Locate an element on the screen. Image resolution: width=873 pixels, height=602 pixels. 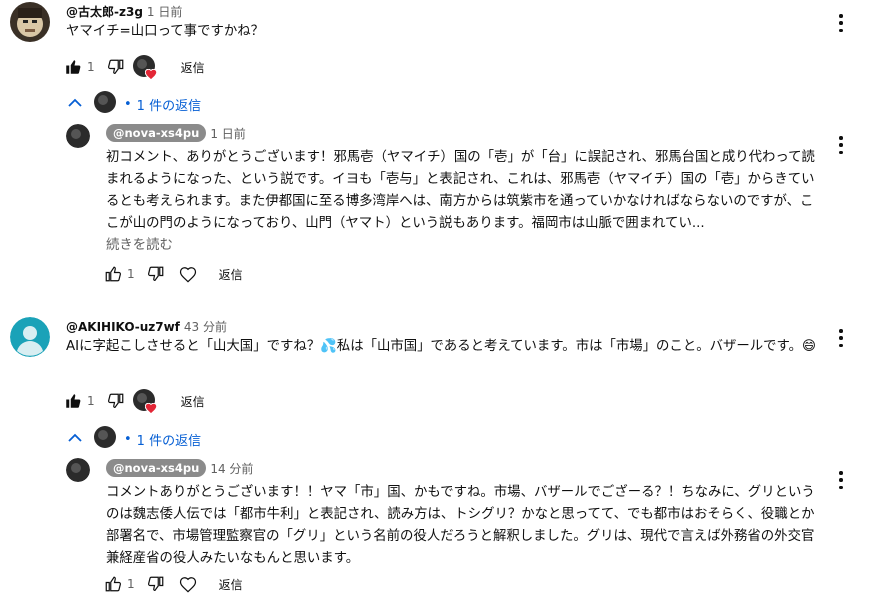
default-person-avatar-icon is located at coordinates (30, 337).